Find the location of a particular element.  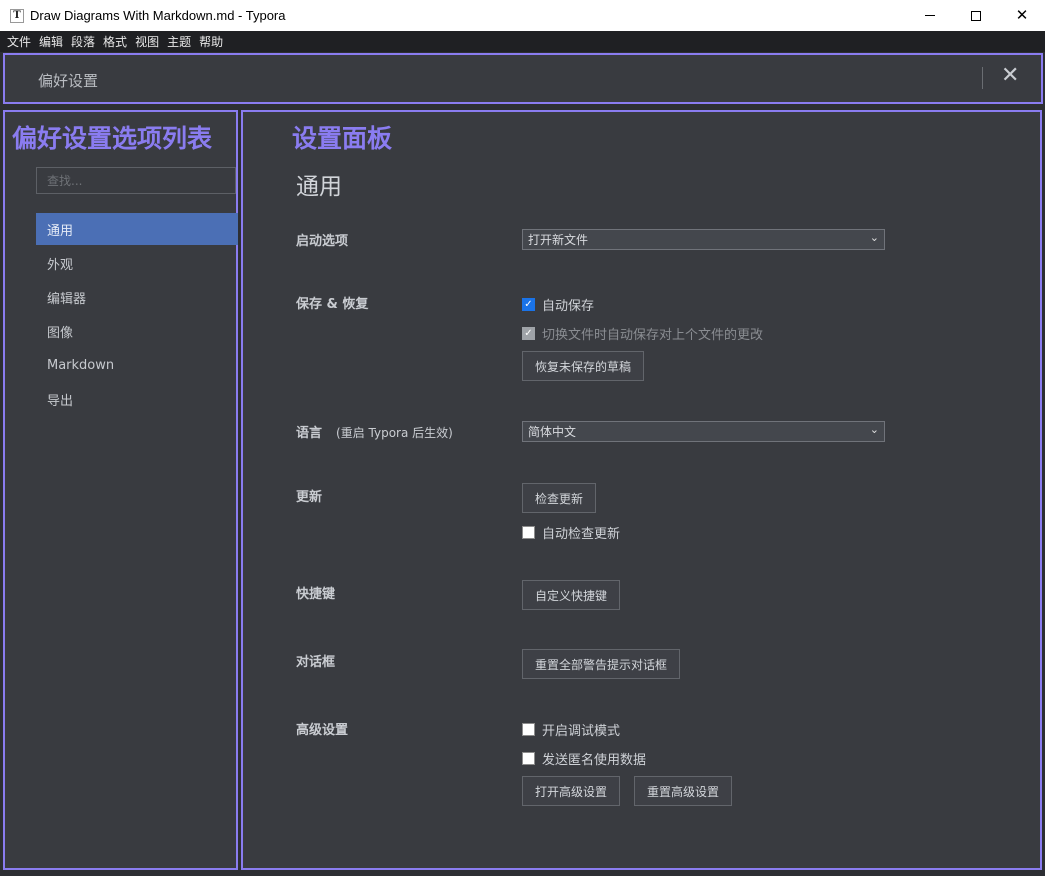

nav-item-image: 图像 is located at coordinates (137, 331).